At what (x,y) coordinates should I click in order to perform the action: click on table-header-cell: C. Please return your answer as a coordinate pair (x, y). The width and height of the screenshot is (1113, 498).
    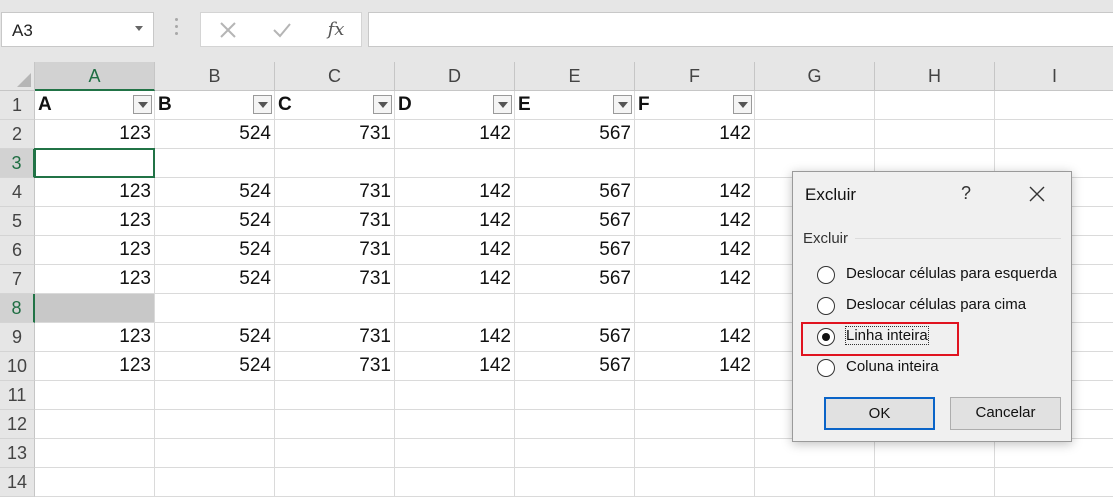
    Looking at the image, I should click on (335, 105).